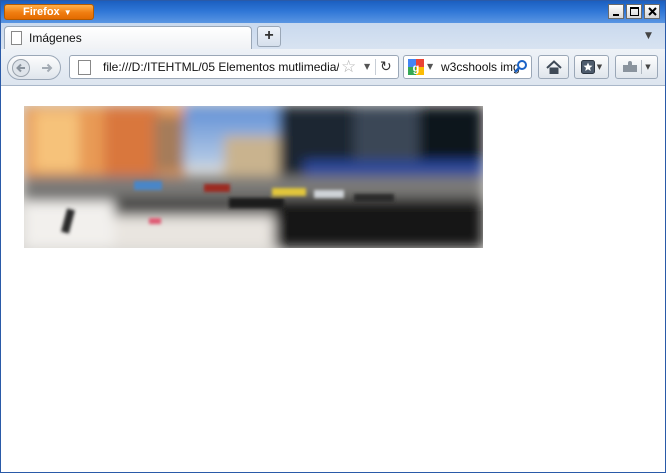  I want to click on addons-button: ▼, so click(636, 67).